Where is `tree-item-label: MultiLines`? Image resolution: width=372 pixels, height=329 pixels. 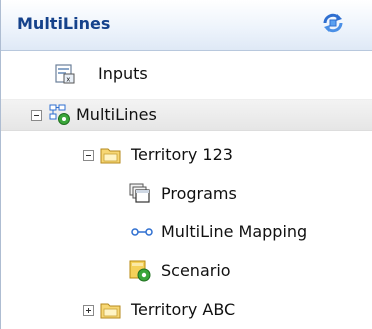 tree-item-label: MultiLines is located at coordinates (116, 114).